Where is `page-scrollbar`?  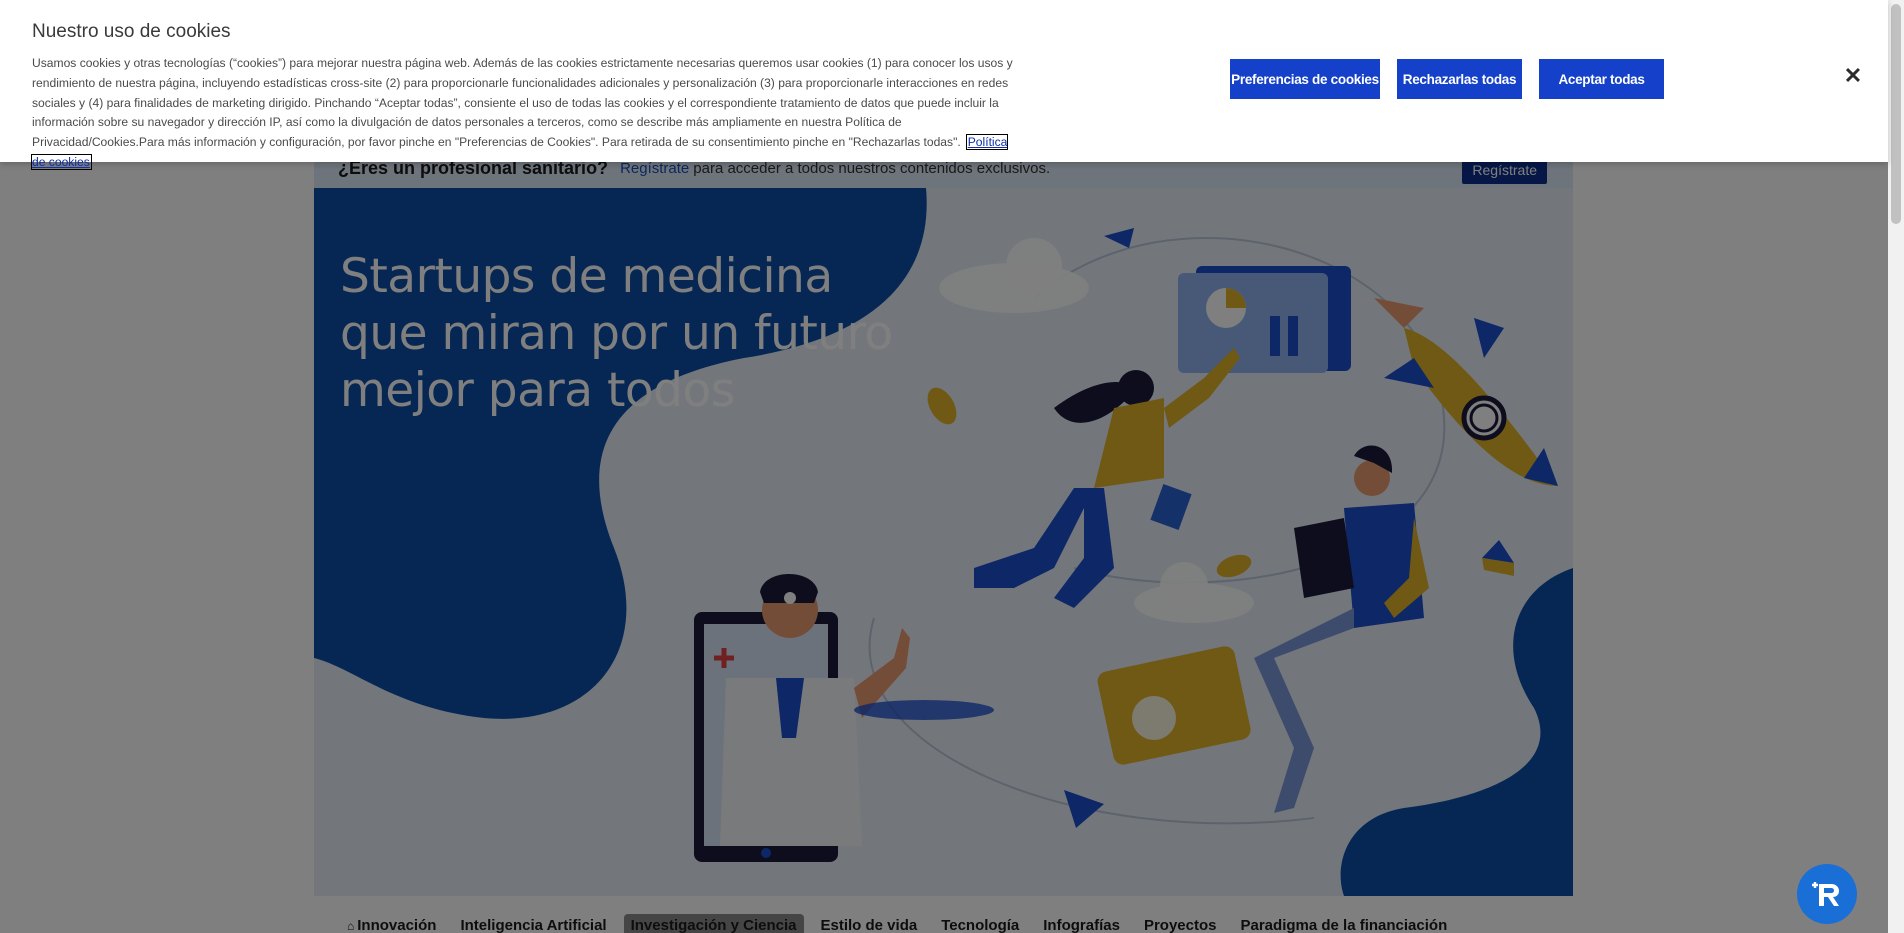
page-scrollbar is located at coordinates (1896, 466).